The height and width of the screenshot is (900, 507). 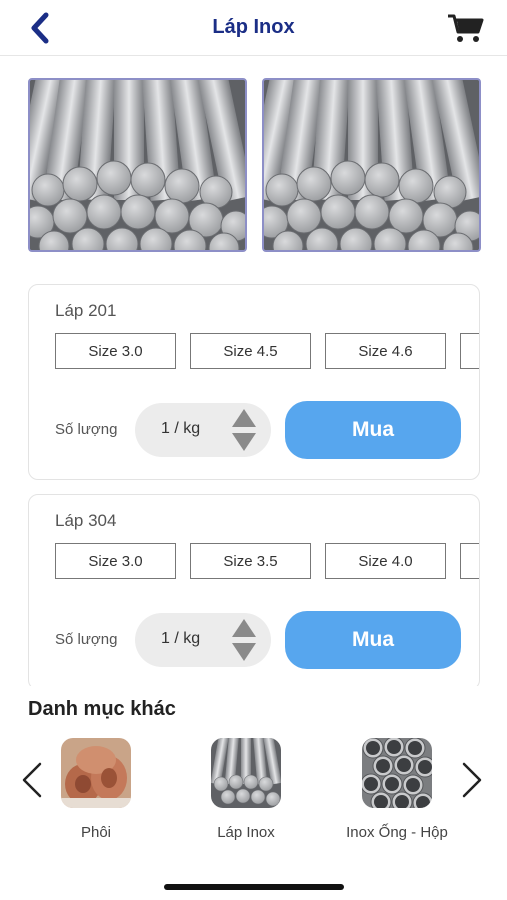 I want to click on category-item-phoi: Phôi, so click(x=96, y=793).